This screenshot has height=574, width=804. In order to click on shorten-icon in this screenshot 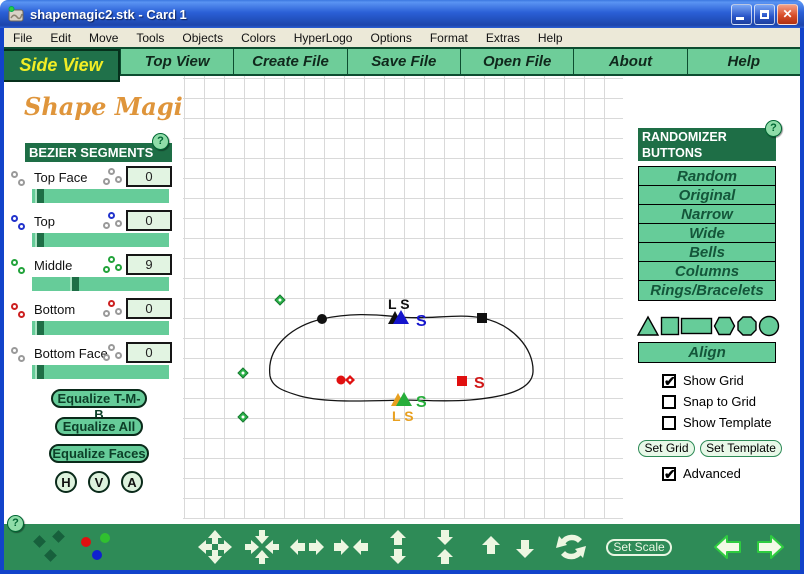, I will do `click(445, 547)`.